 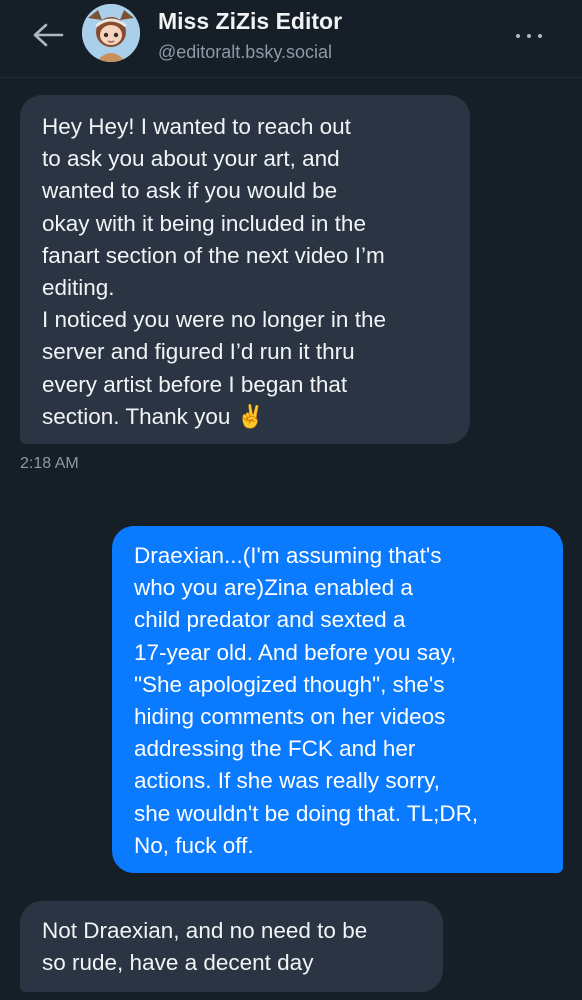 I want to click on back-button, so click(x=48, y=35).